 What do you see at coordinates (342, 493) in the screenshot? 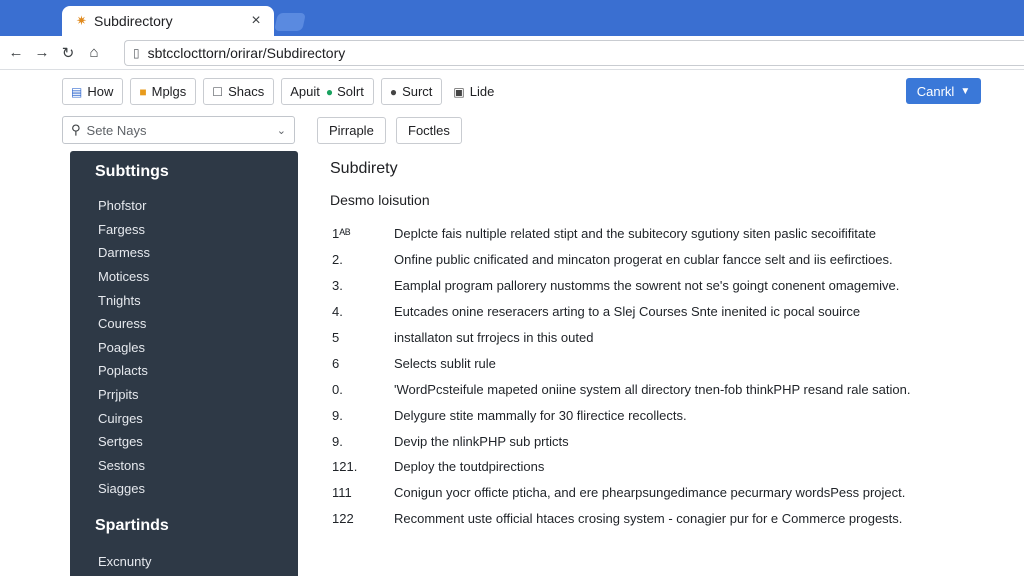
I see `item-number: 111` at bounding box center [342, 493].